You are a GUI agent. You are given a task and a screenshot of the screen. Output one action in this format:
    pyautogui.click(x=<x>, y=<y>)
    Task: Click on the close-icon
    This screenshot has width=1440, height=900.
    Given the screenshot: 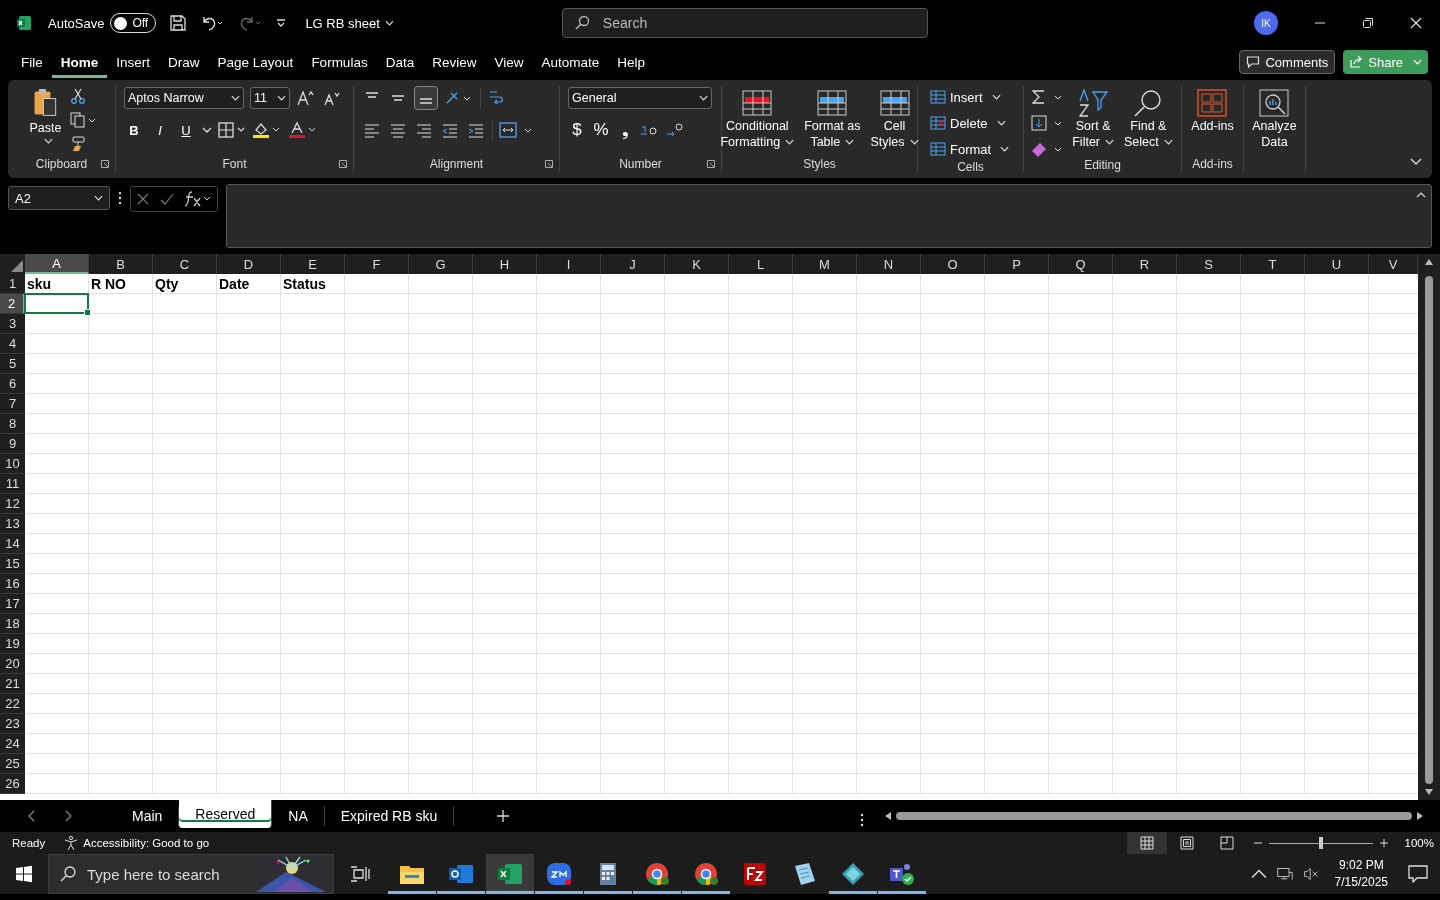 What is the action you would take?
    pyautogui.click(x=1416, y=23)
    